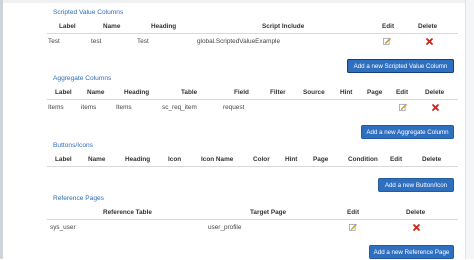  Describe the element at coordinates (416, 212) in the screenshot. I see `reference-header-delete: Delete` at that location.